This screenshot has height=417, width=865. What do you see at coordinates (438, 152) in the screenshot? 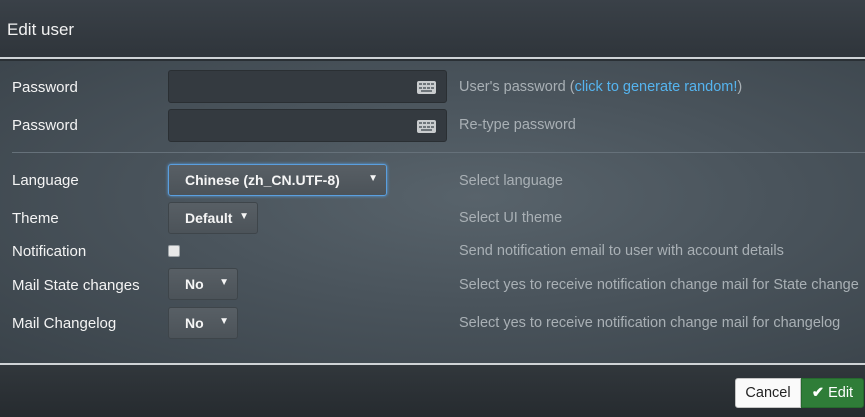
I see `section-divider` at bounding box center [438, 152].